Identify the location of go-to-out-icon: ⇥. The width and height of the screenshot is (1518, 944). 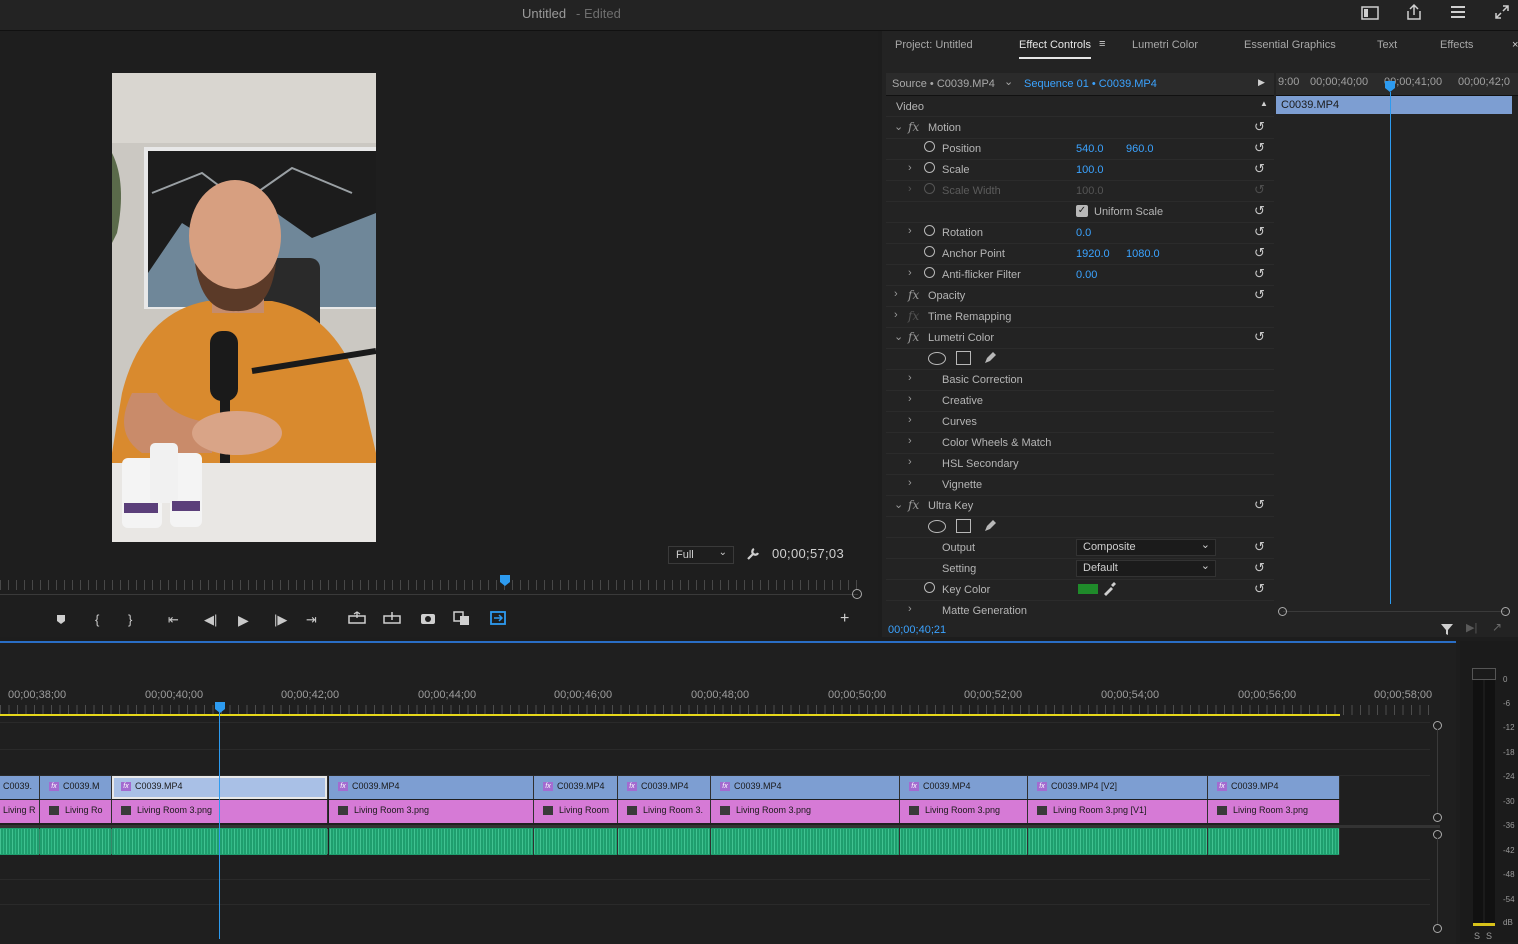
(311, 620).